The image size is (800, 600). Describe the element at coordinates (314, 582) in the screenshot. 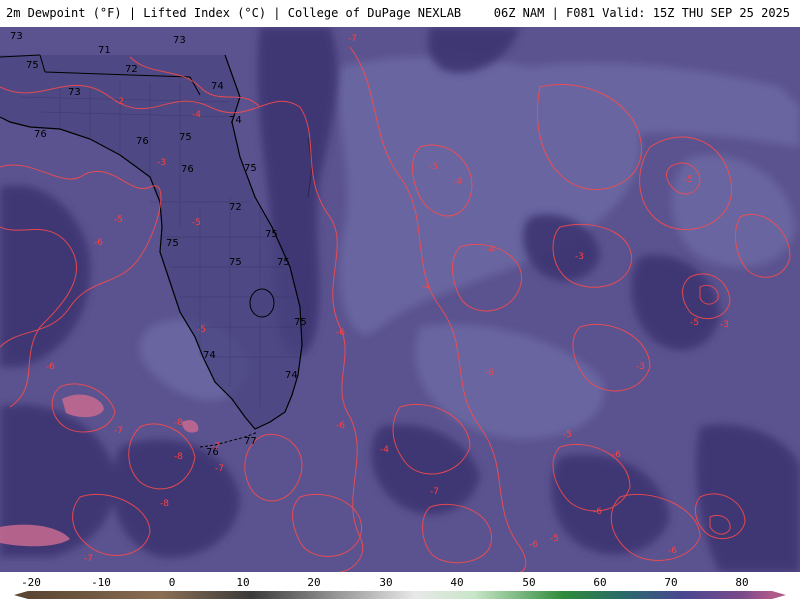

I see `legend-tick: 20` at that location.